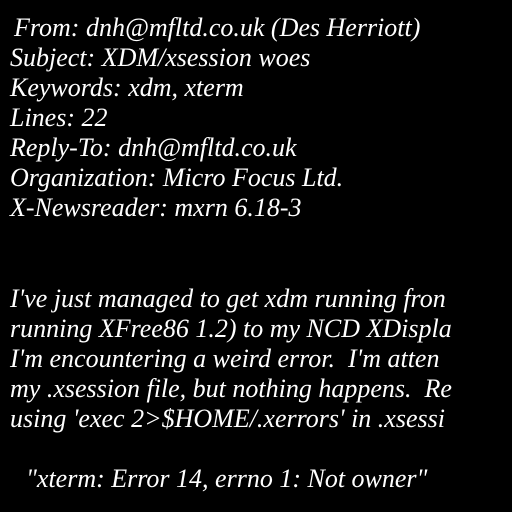 This screenshot has width=512, height=512. I want to click on body-line: running XFree86 1.2) to my NCD XDispla, so click(231, 328).